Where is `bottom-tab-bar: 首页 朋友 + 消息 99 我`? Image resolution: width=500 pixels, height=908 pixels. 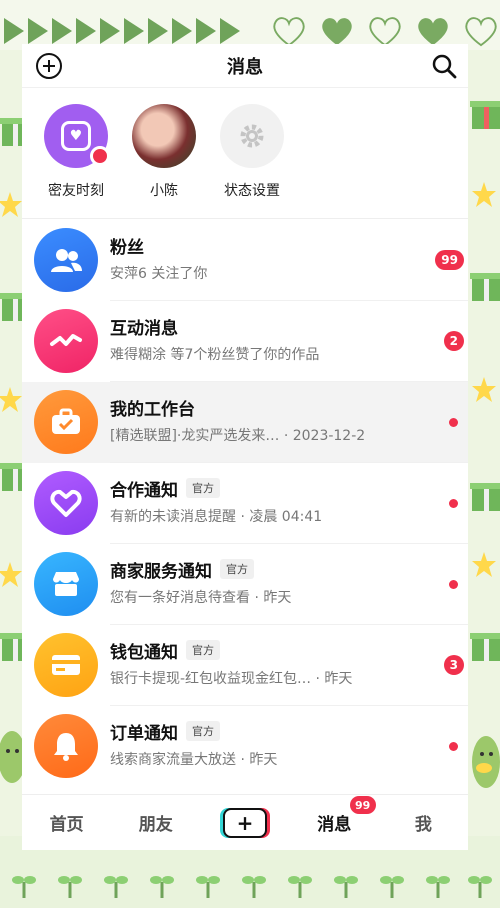
bottom-tab-bar: 首页 朋友 + 消息 99 我 is located at coordinates (245, 822).